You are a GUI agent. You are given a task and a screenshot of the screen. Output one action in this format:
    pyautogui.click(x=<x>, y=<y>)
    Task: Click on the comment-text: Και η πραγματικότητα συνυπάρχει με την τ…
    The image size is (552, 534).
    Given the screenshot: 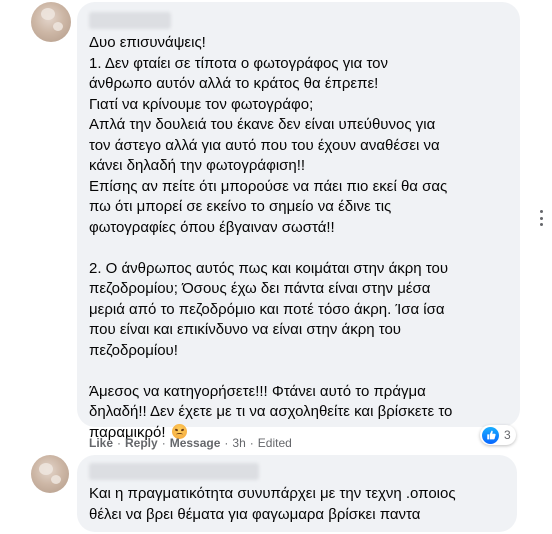 What is the action you would take?
    pyautogui.click(x=272, y=504)
    